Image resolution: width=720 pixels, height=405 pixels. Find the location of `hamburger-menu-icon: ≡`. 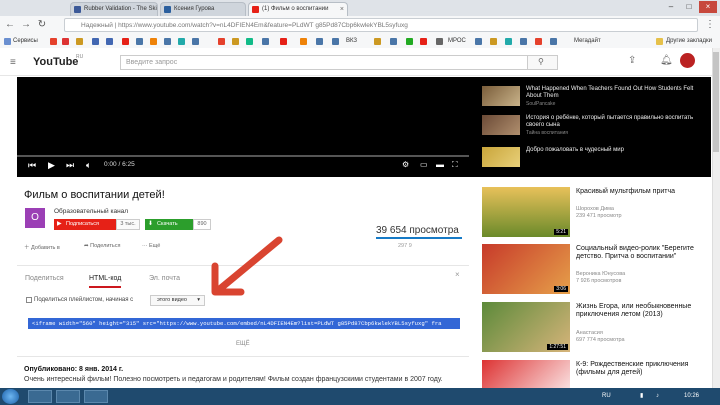

hamburger-menu-icon: ≡ is located at coordinates (13, 62).